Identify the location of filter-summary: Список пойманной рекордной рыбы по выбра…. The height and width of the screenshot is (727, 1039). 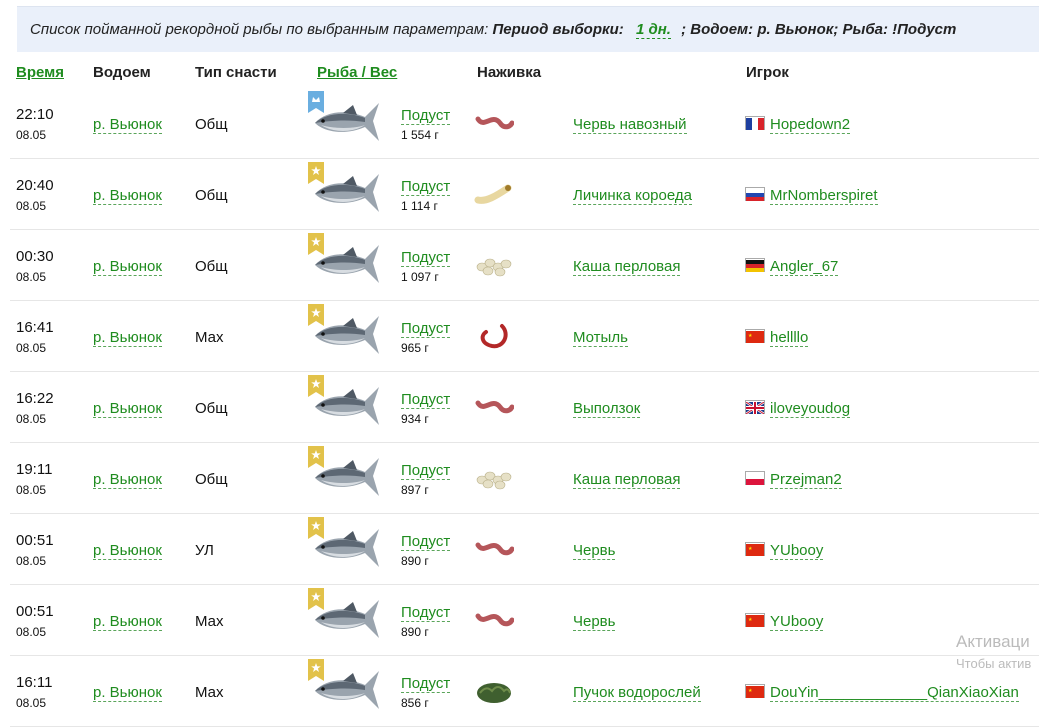
(493, 30).